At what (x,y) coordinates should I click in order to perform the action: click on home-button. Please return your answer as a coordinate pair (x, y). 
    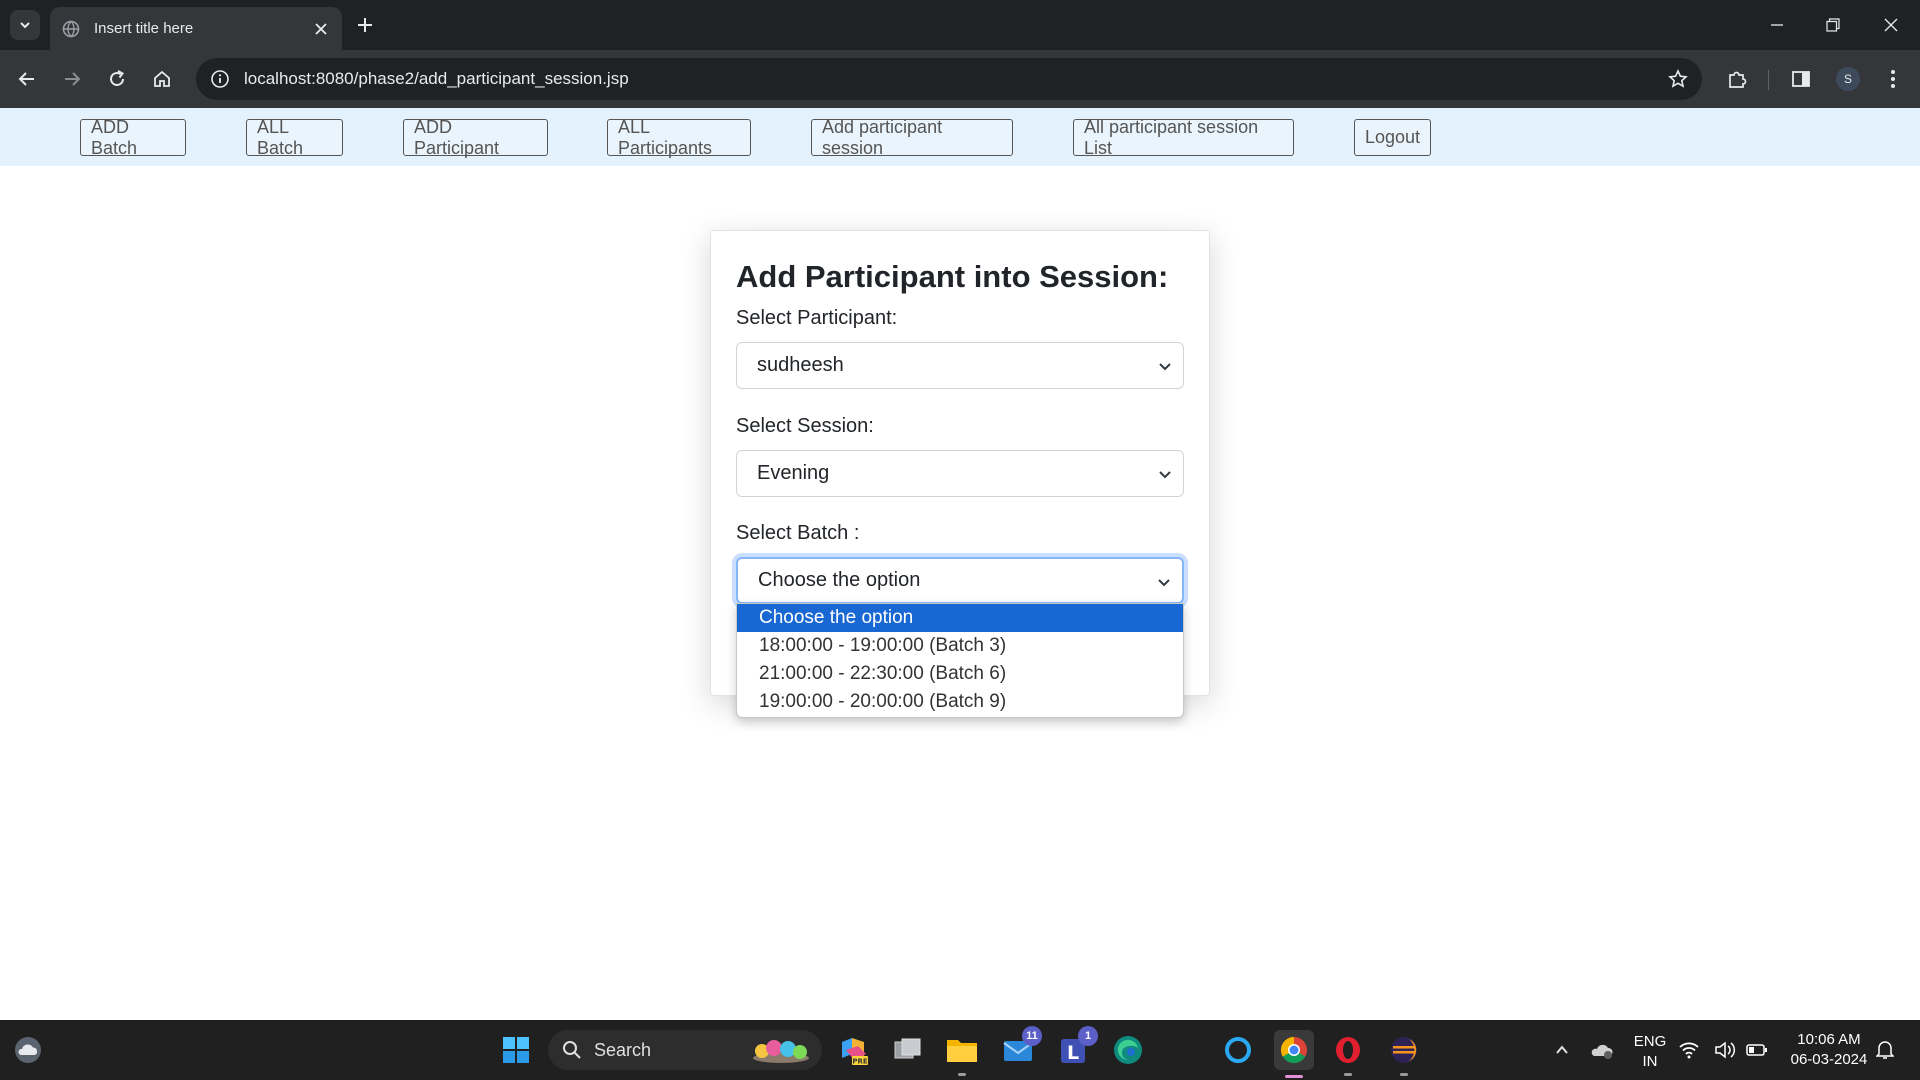
    Looking at the image, I should click on (162, 79).